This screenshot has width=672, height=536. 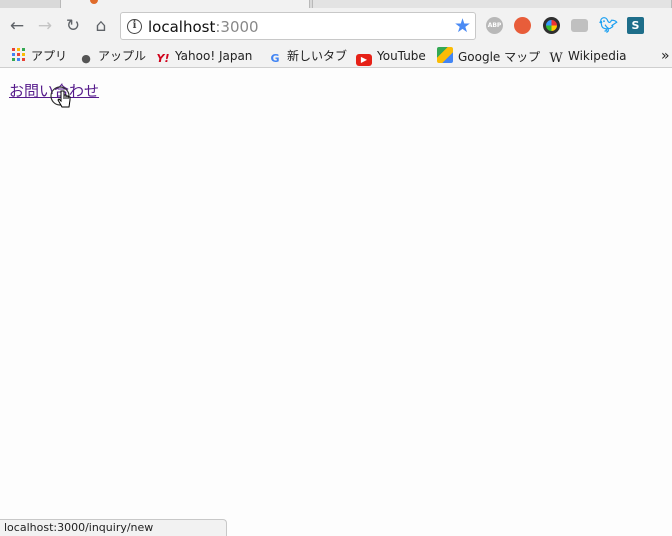 I want to click on url-port: :3000, so click(x=237, y=27).